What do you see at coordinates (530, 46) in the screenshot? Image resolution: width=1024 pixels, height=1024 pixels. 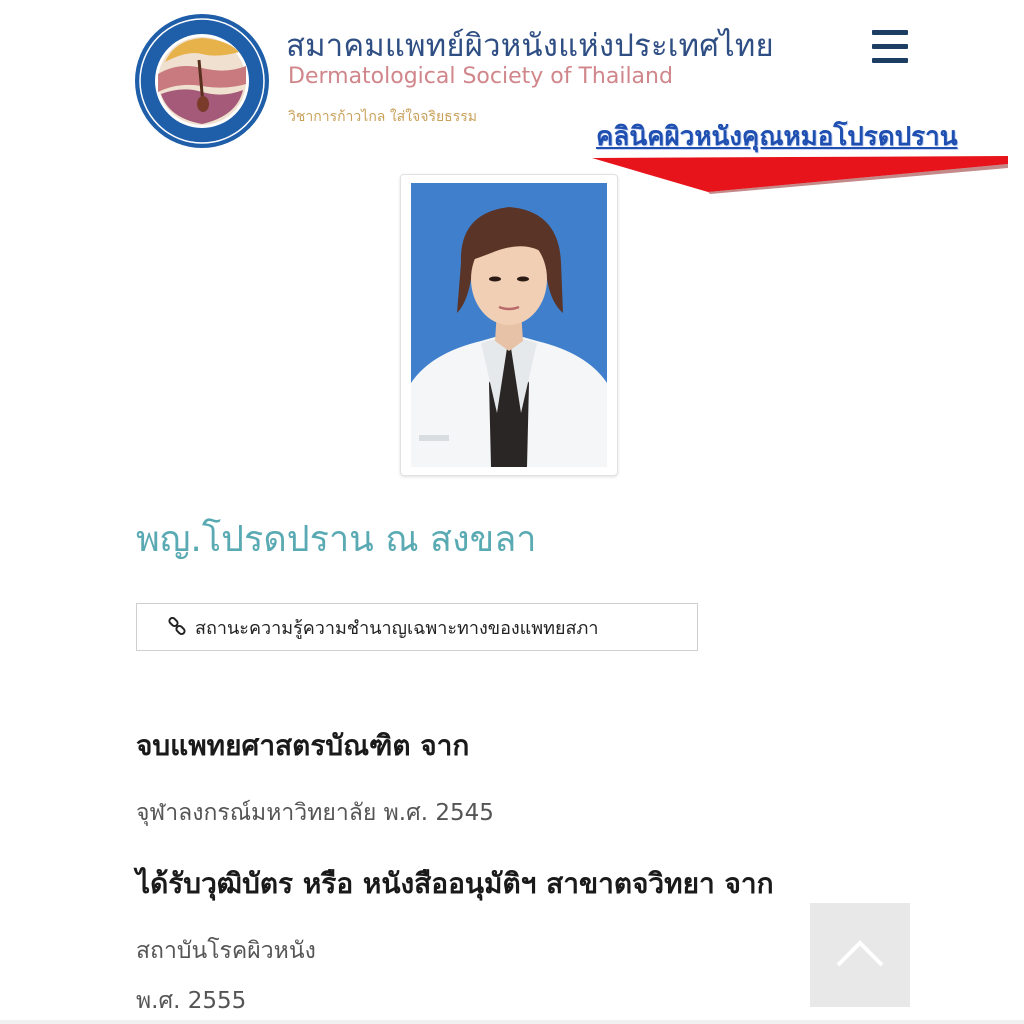 I see `site-title-thai: สมาคมแพทย์ผิวหนังแห่งประเทศไทย` at bounding box center [530, 46].